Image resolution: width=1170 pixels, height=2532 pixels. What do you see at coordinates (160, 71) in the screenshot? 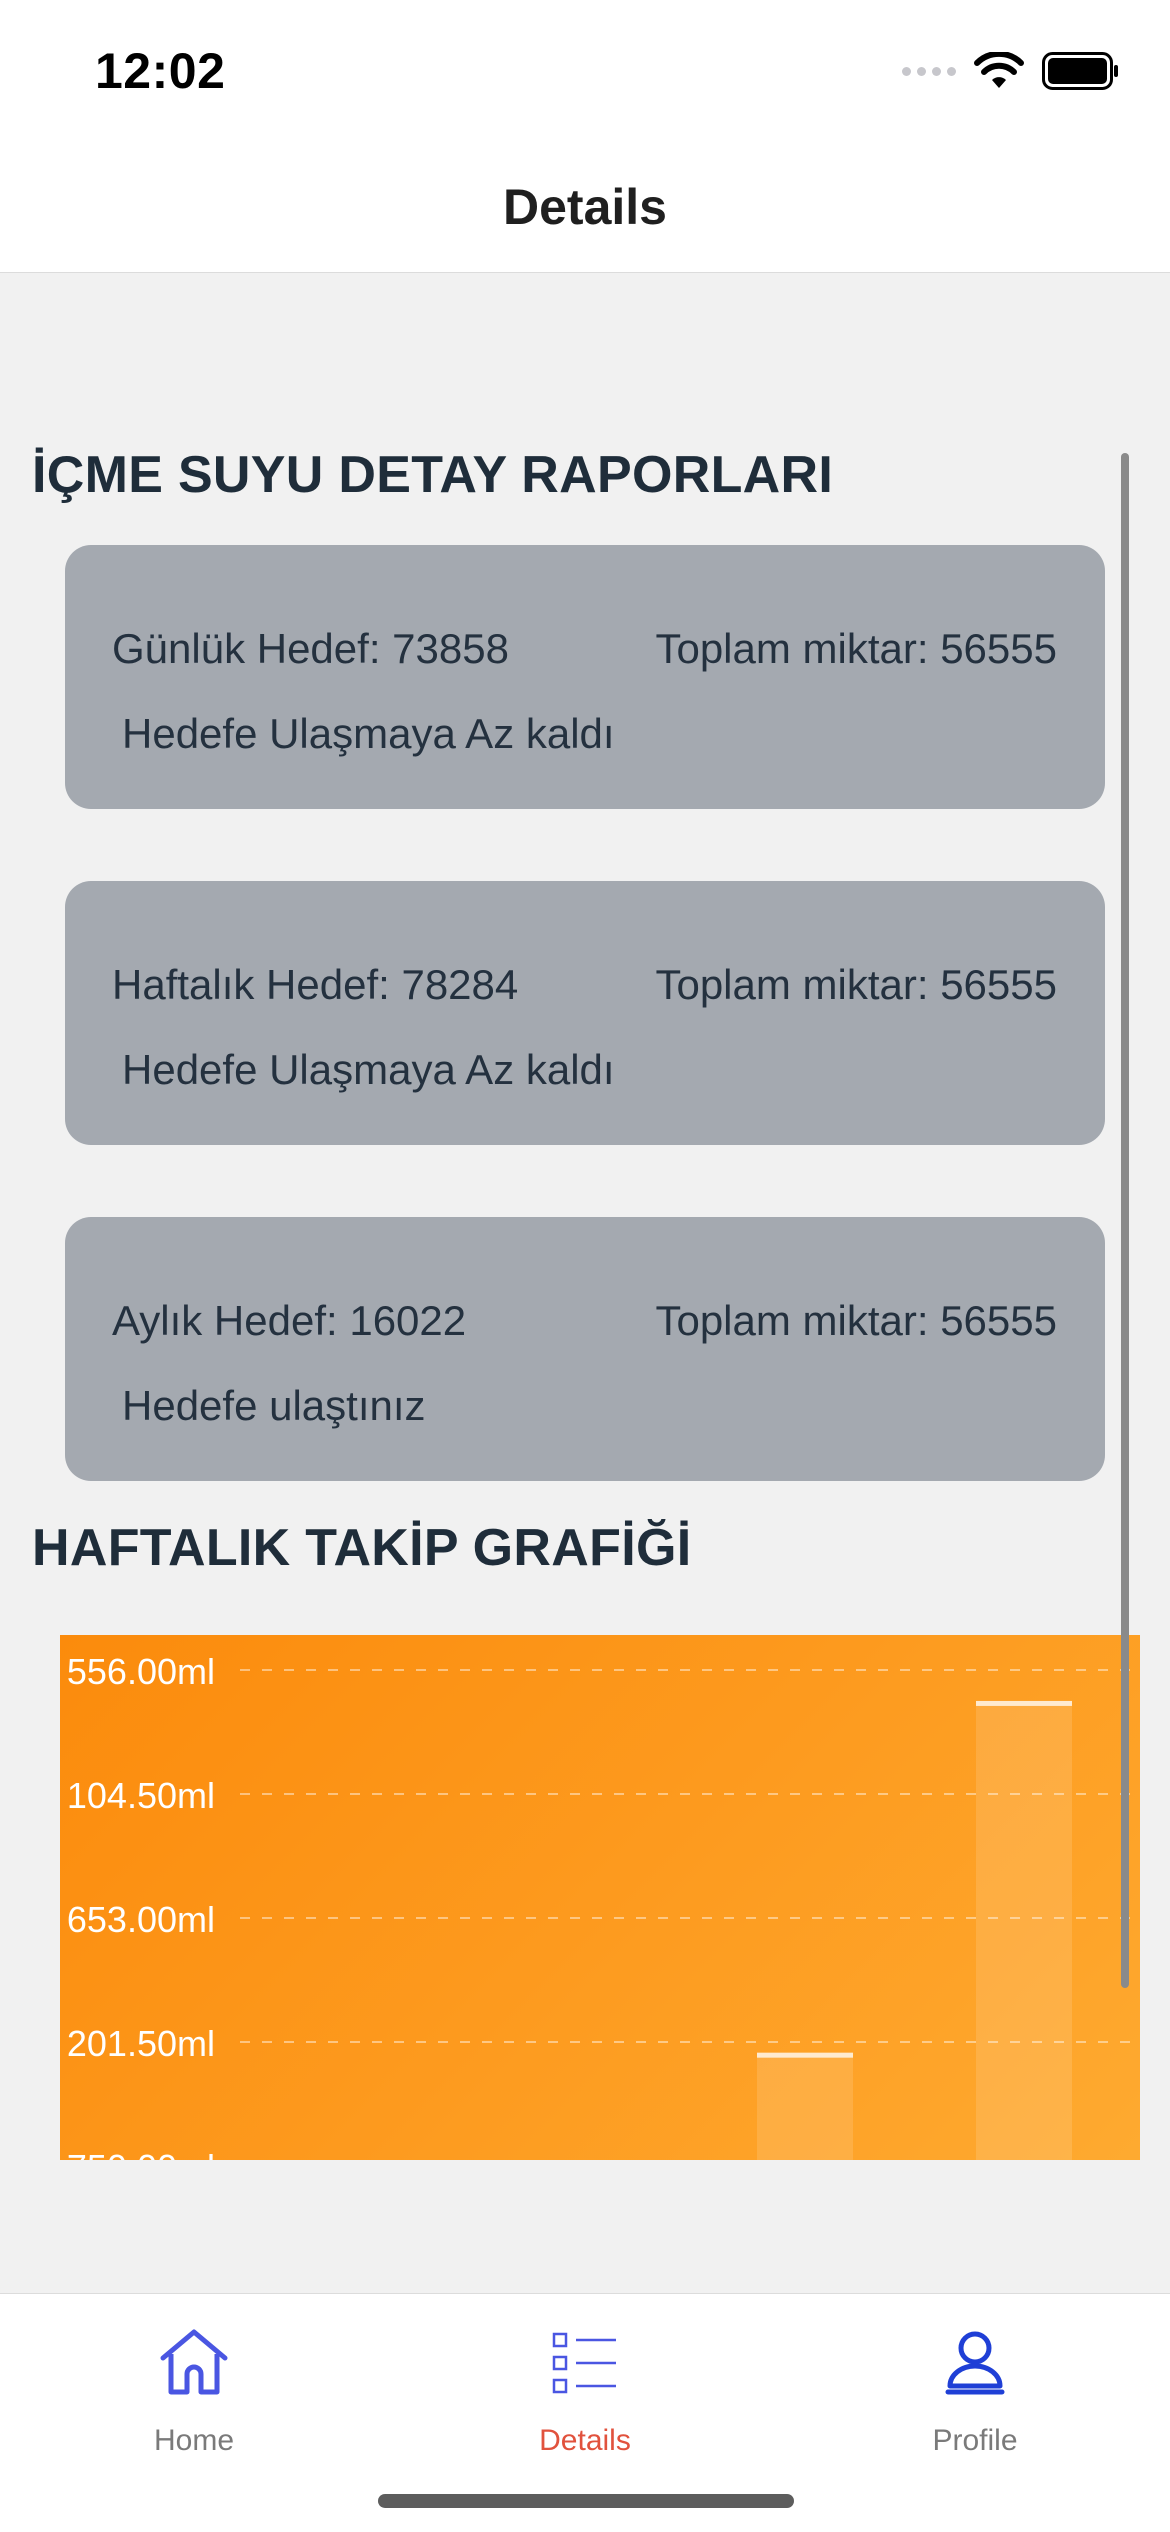
I see `status-time: 12:02` at bounding box center [160, 71].